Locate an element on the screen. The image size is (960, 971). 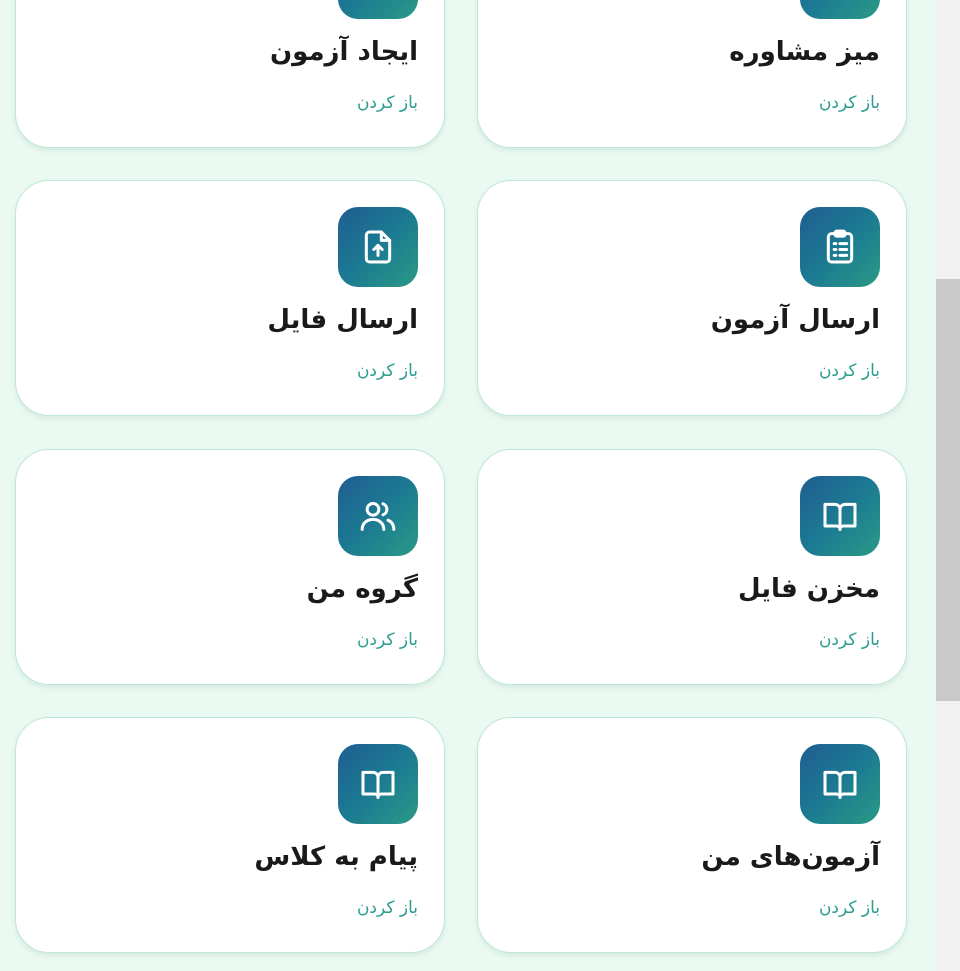
pencil-icon is located at coordinates (378, 9).